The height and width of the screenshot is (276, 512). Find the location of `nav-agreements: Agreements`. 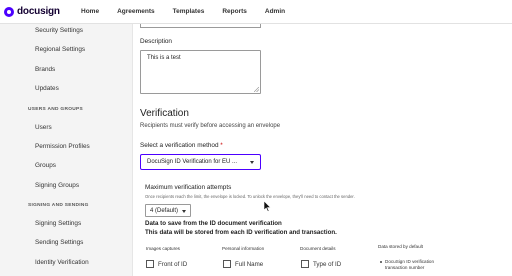

nav-agreements: Agreements is located at coordinates (136, 11).